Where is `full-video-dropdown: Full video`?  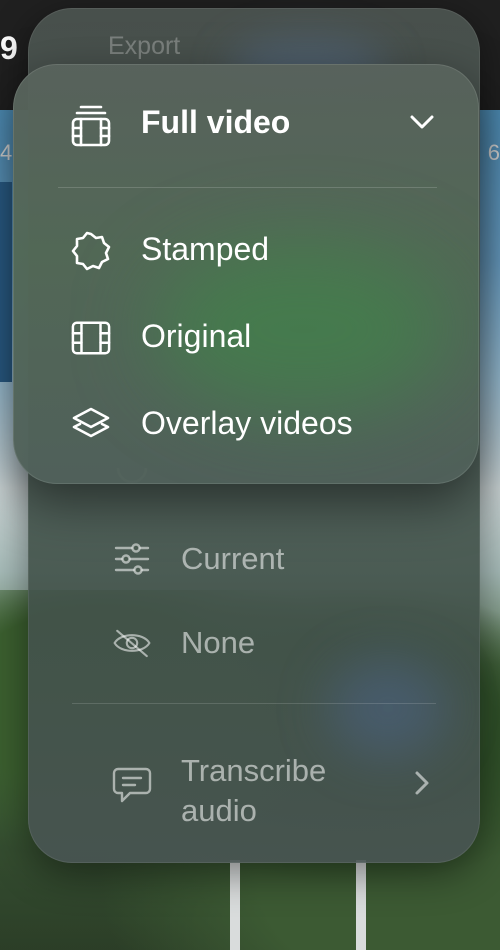 full-video-dropdown: Full video is located at coordinates (246, 126).